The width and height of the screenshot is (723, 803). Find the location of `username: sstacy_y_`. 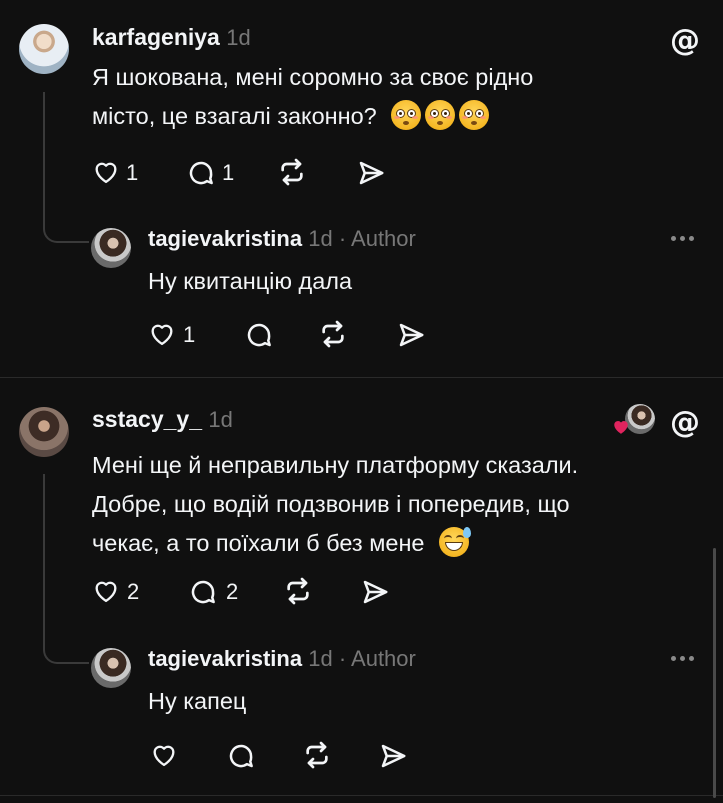

username: sstacy_y_ is located at coordinates (147, 419).